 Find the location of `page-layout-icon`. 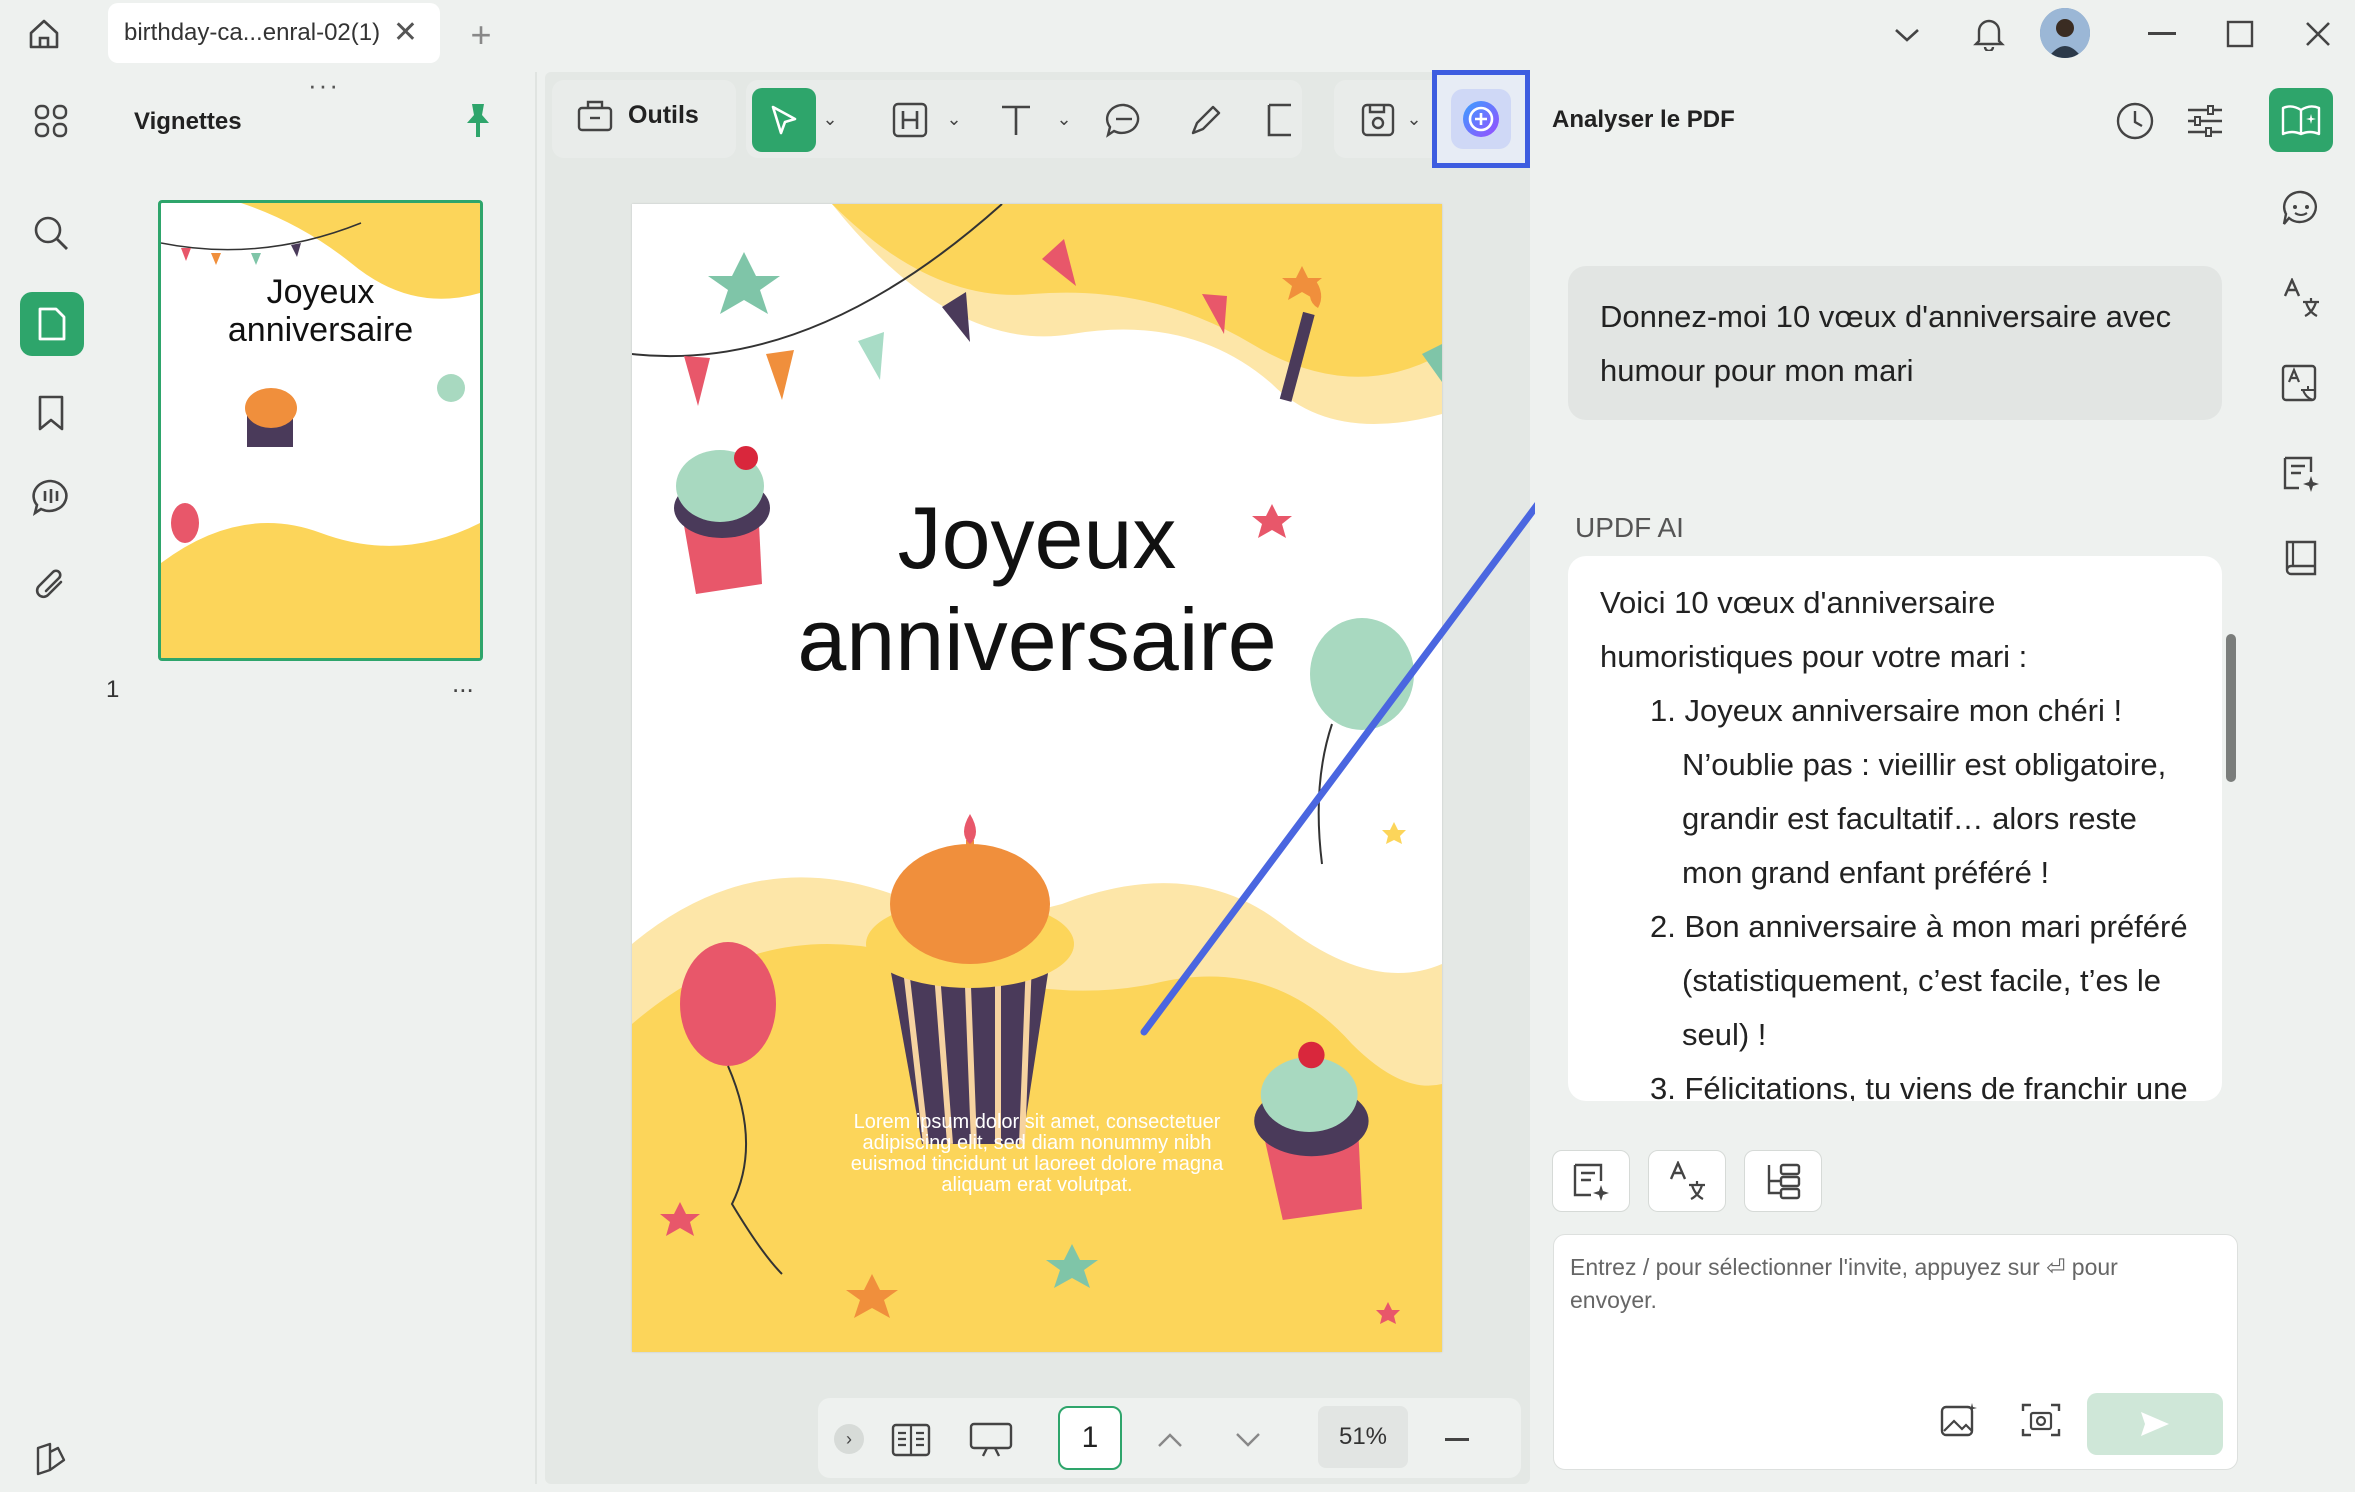

page-layout-icon is located at coordinates (911, 1440).